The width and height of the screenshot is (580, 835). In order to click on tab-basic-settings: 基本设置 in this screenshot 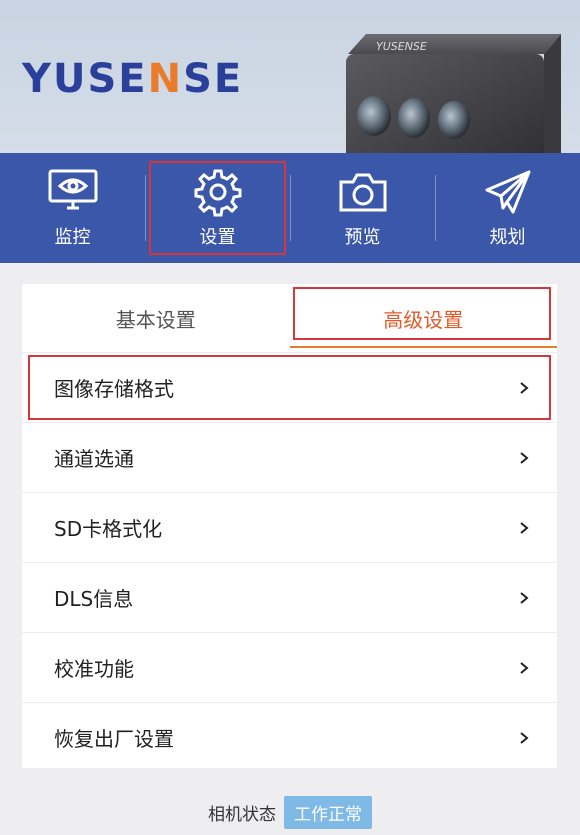, I will do `click(156, 318)`.